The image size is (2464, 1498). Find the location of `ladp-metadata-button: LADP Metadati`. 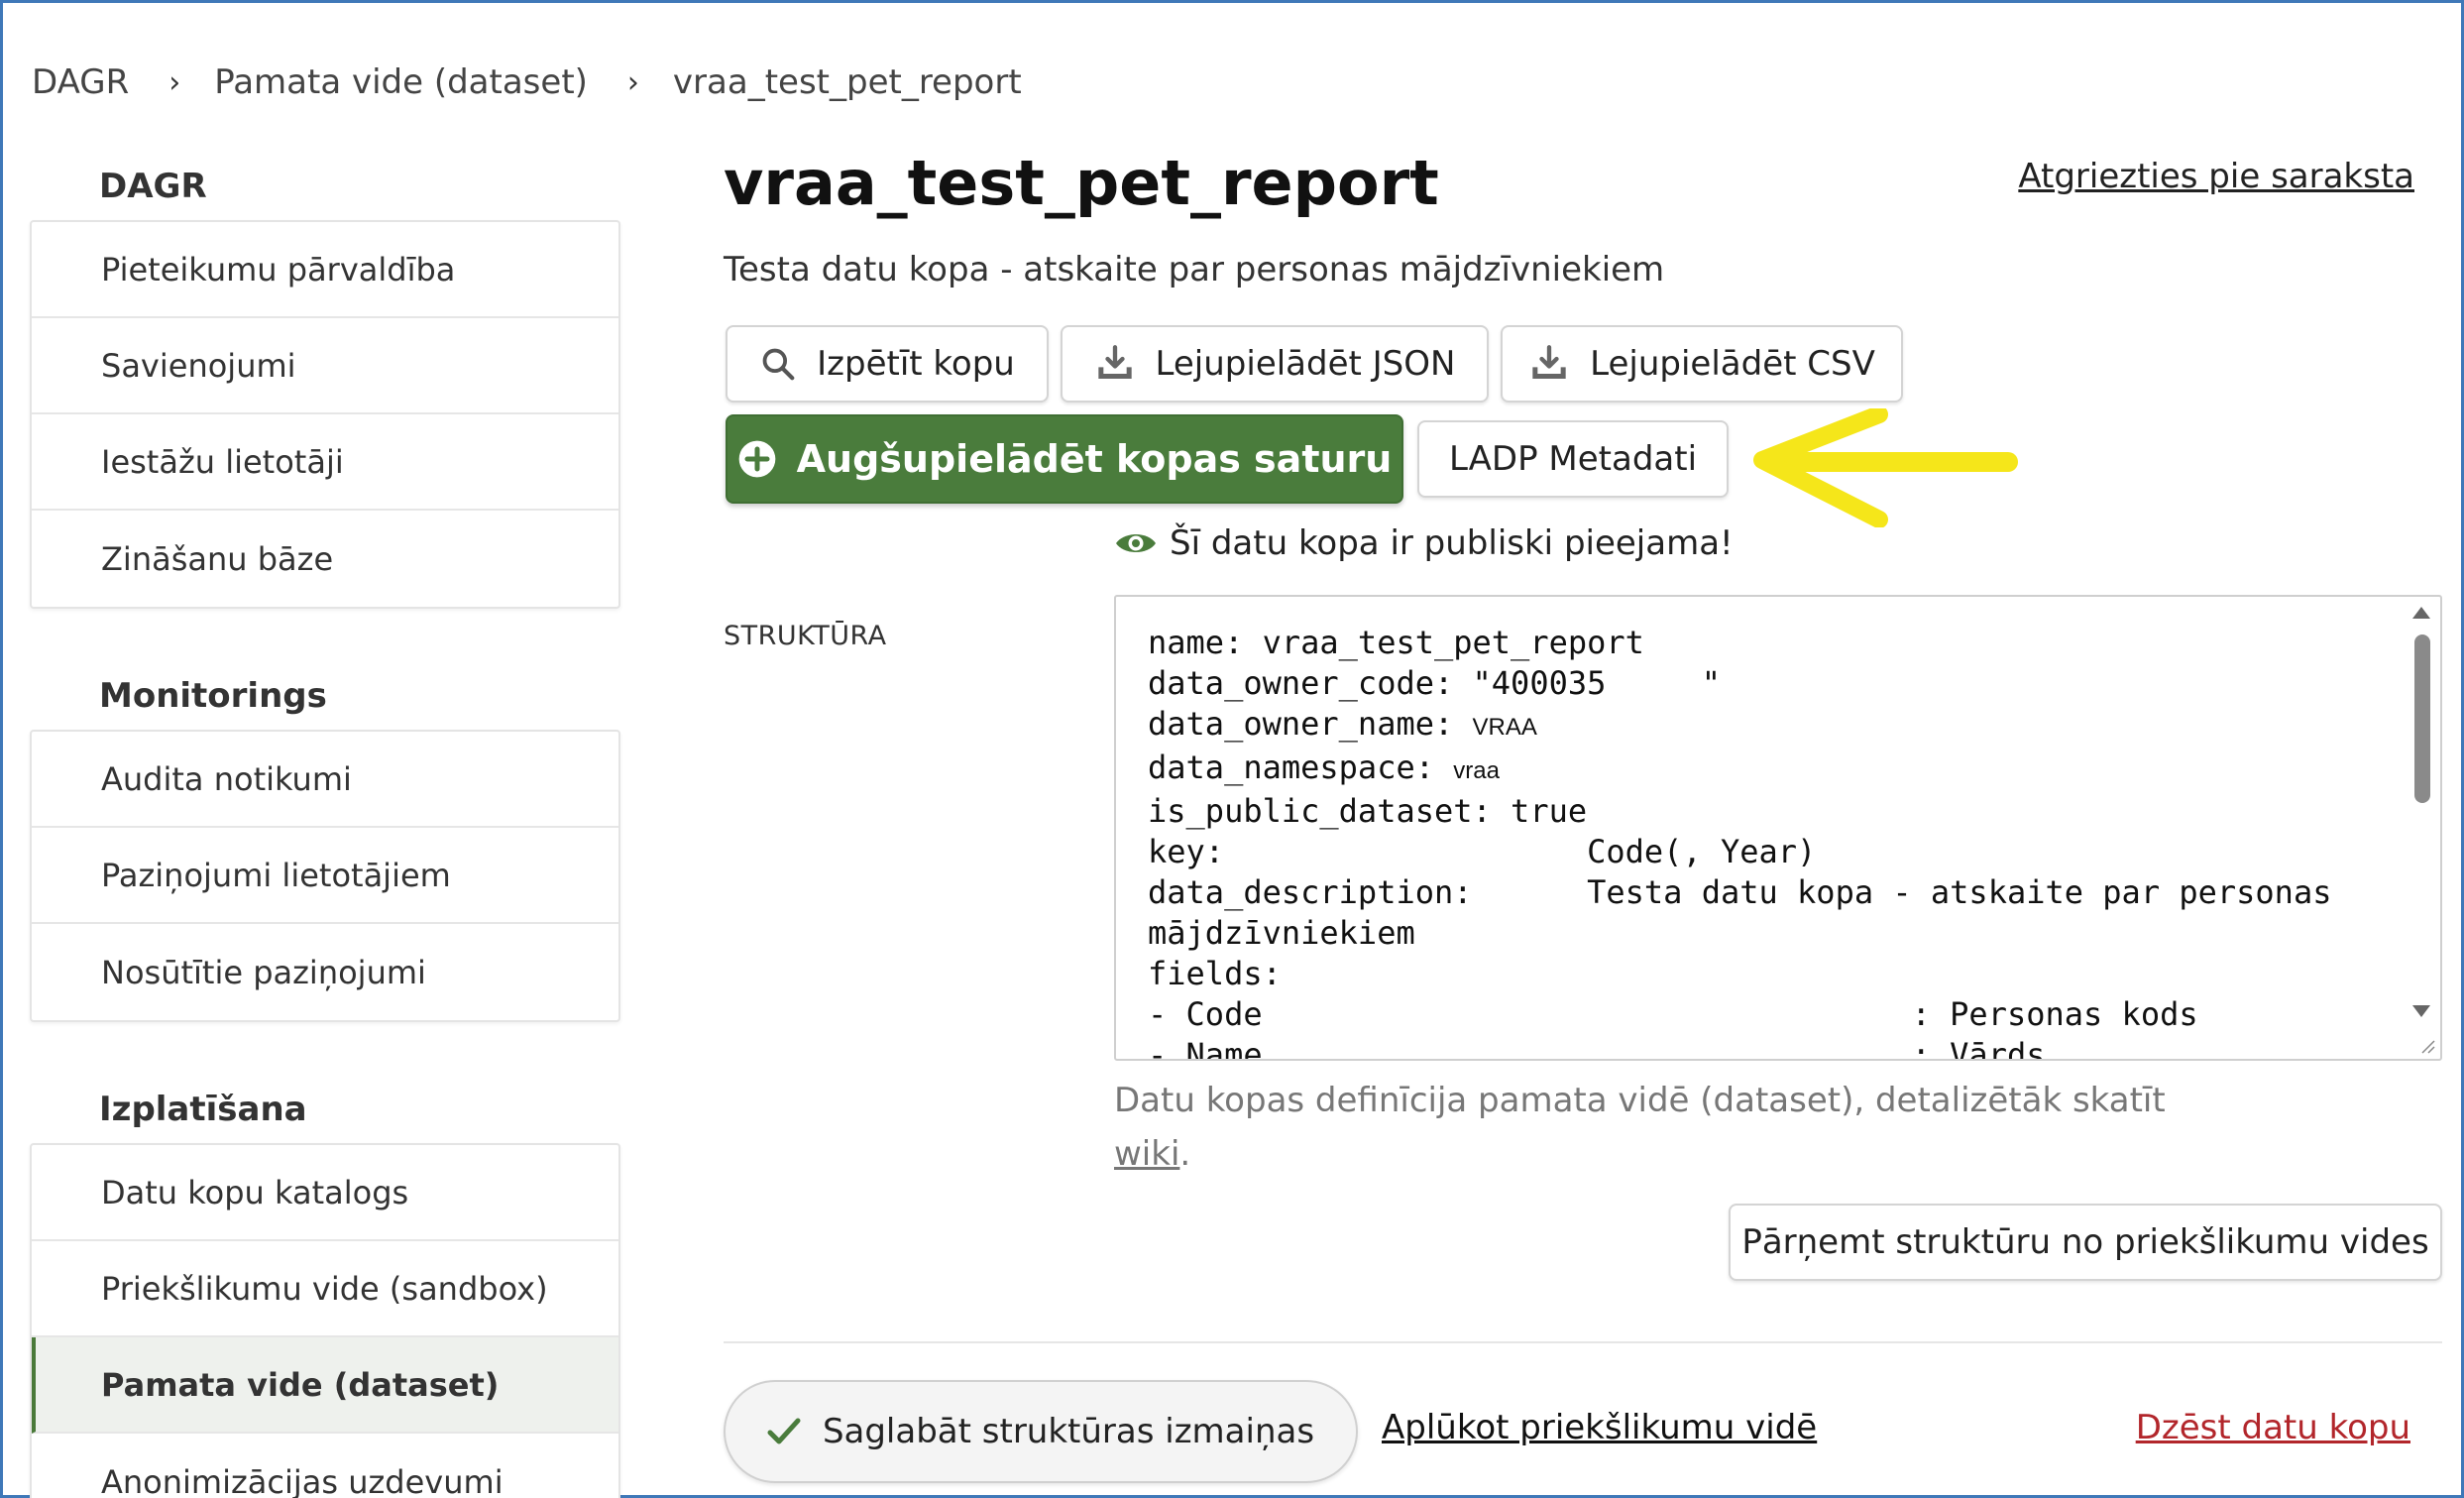

ladp-metadata-button: LADP Metadati is located at coordinates (1573, 459).